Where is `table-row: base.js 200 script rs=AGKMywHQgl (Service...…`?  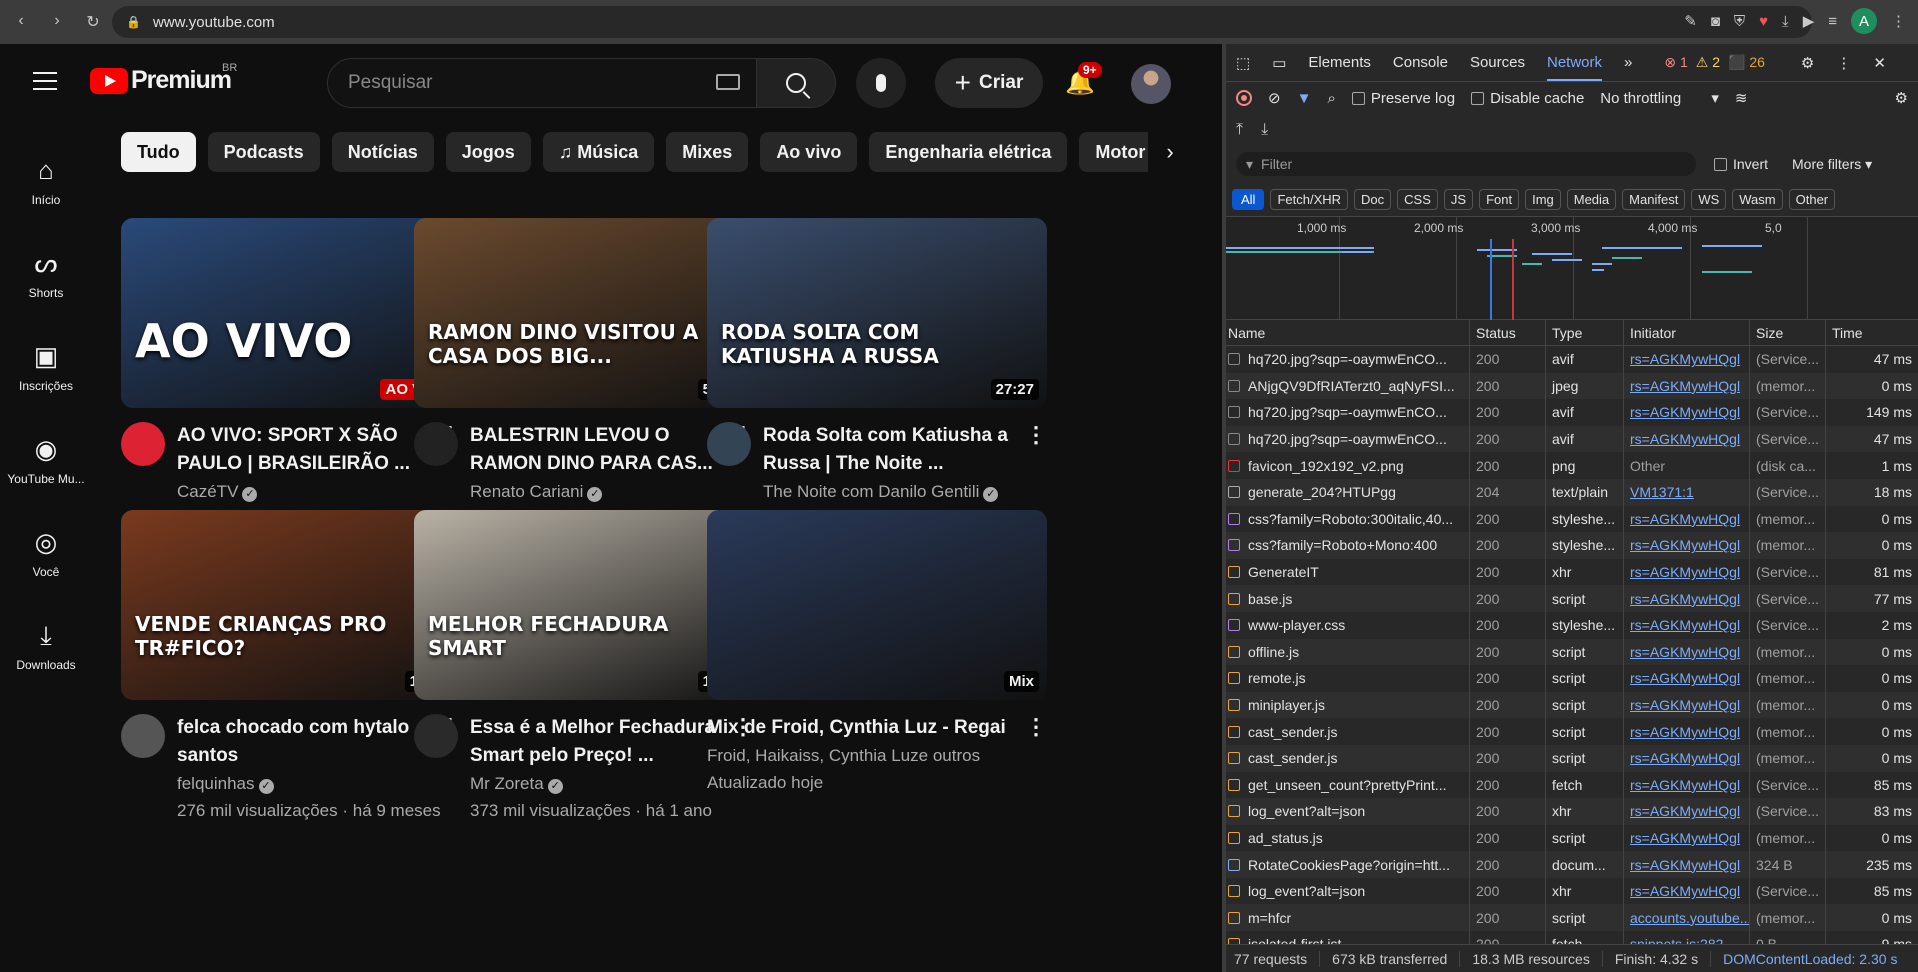 table-row: base.js 200 script rs=AGKMywHQgl (Service...… is located at coordinates (1570, 598).